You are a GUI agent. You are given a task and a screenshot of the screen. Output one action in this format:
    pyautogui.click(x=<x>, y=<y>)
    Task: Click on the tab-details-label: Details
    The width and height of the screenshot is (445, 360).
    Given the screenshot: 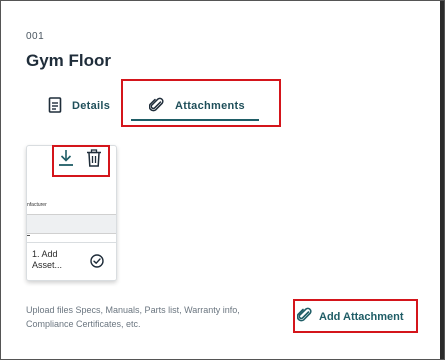 What is the action you would take?
    pyautogui.click(x=91, y=106)
    